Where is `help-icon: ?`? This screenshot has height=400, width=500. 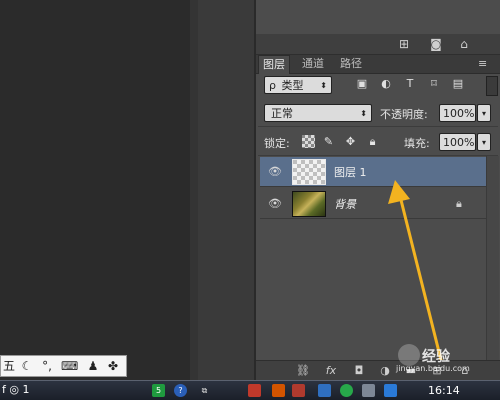 help-icon: ? is located at coordinates (180, 390).